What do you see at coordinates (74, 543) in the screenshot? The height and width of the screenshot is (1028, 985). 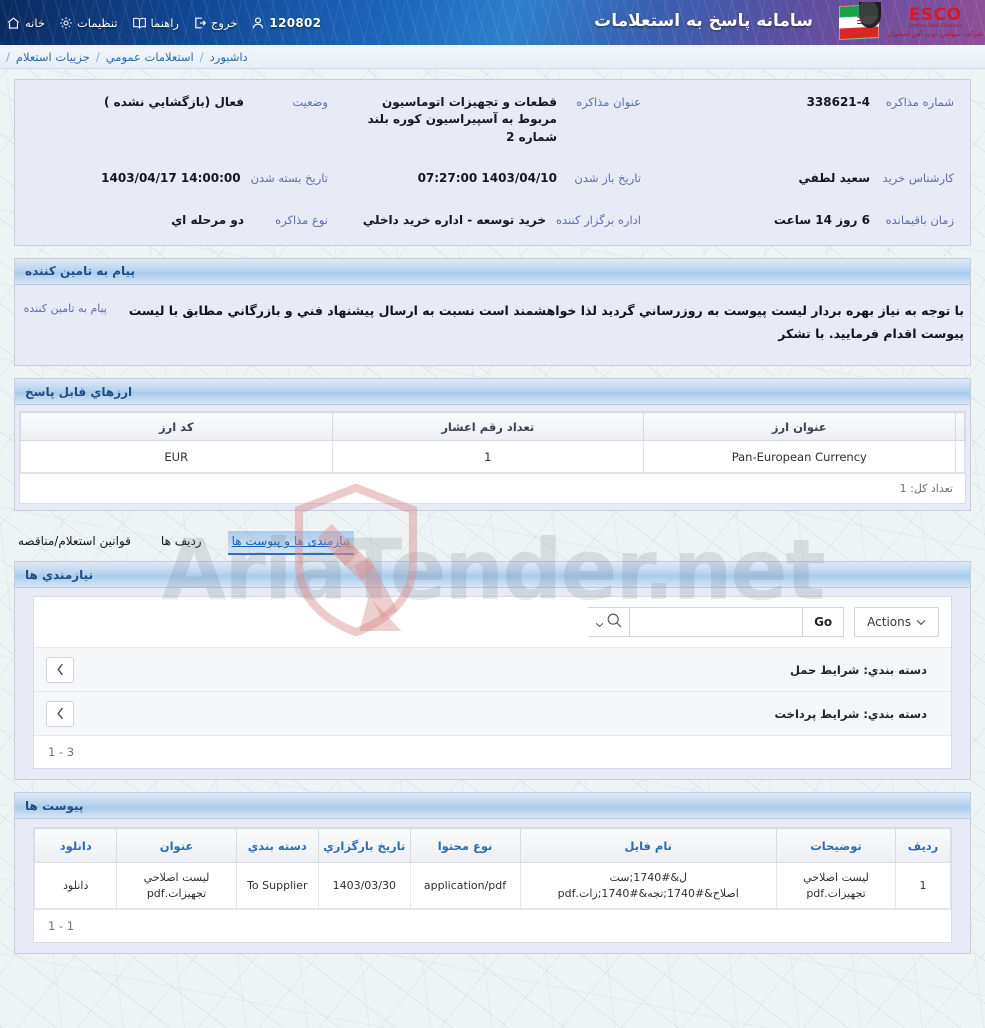 I see `tab-inquiry-rules: قوانین استعلام/مناقصه` at bounding box center [74, 543].